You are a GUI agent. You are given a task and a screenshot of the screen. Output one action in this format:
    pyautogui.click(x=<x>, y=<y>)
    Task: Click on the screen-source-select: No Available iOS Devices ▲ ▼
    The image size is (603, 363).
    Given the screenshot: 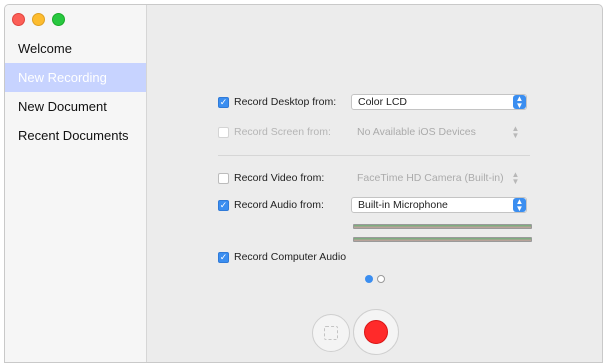 What is the action you would take?
    pyautogui.click(x=439, y=132)
    